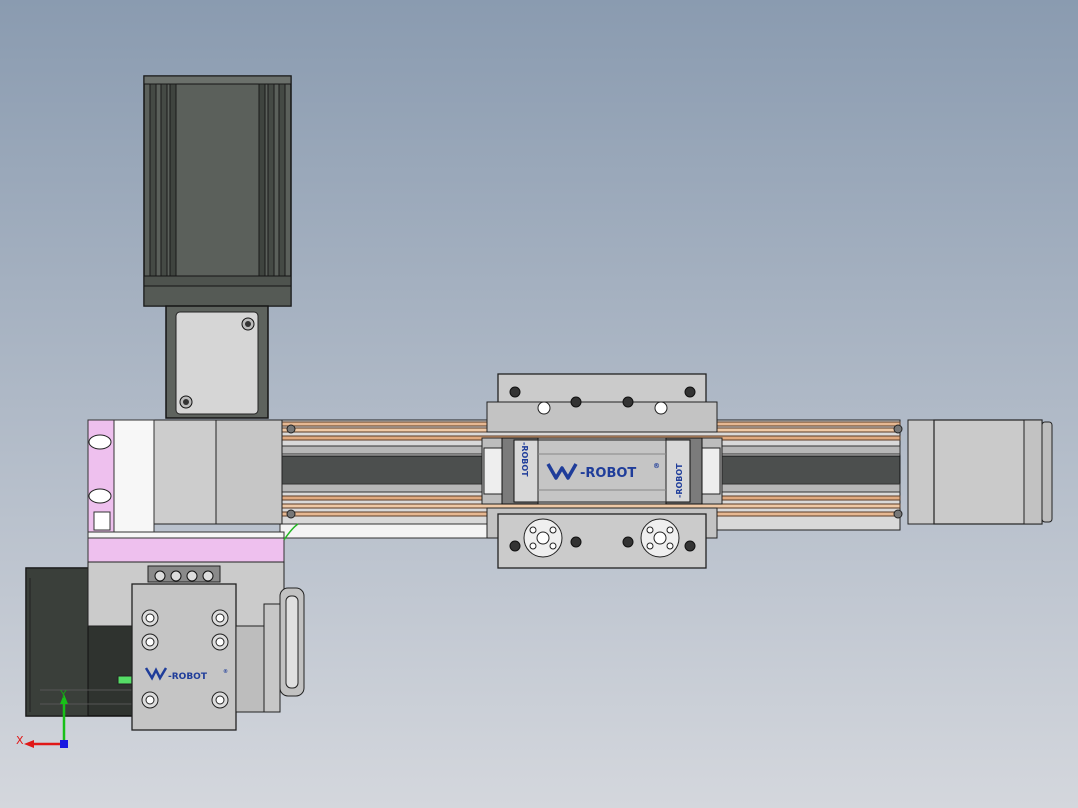 This screenshot has width=1078, height=808. I want to click on lower-registered-mark: ®, so click(225, 672).